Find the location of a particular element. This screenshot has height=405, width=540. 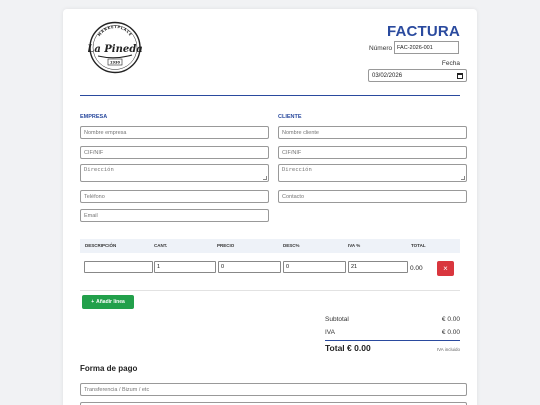

col-description: DESCRIPCIÓN is located at coordinates (101, 245).